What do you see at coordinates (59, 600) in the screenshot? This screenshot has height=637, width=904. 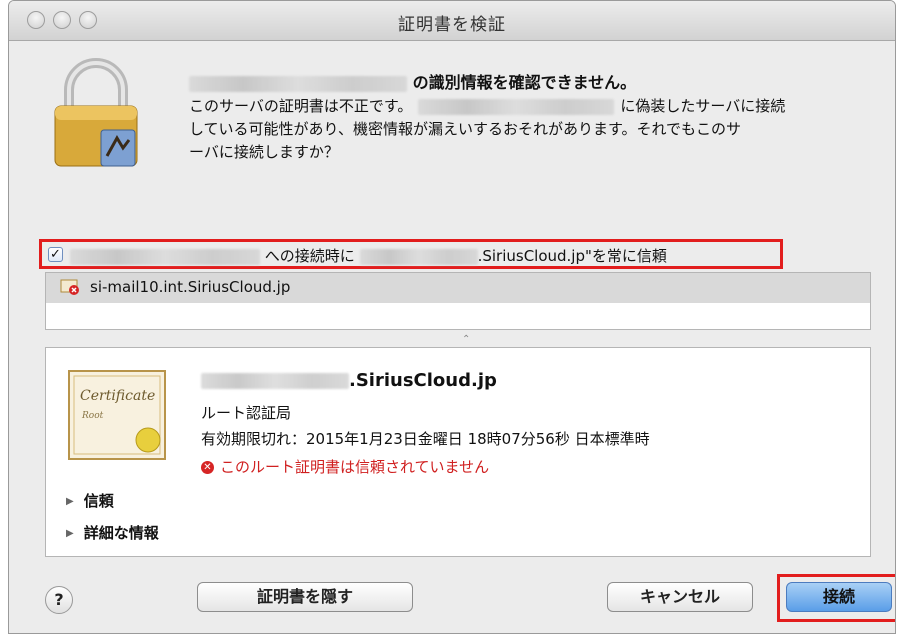 I see `help-button: ?` at bounding box center [59, 600].